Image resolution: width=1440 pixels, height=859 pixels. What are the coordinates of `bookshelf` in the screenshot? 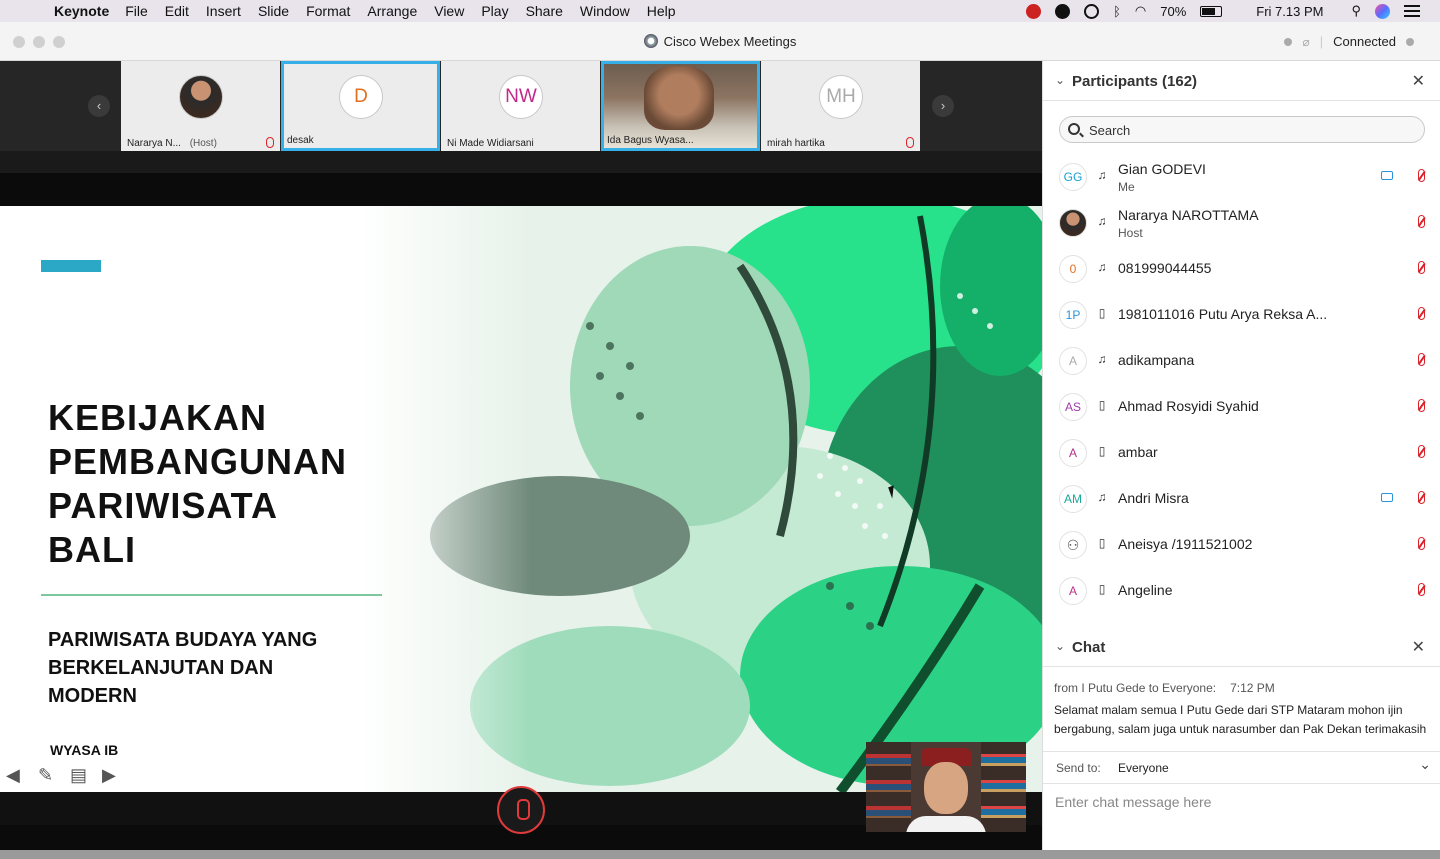 It's located at (1003, 787).